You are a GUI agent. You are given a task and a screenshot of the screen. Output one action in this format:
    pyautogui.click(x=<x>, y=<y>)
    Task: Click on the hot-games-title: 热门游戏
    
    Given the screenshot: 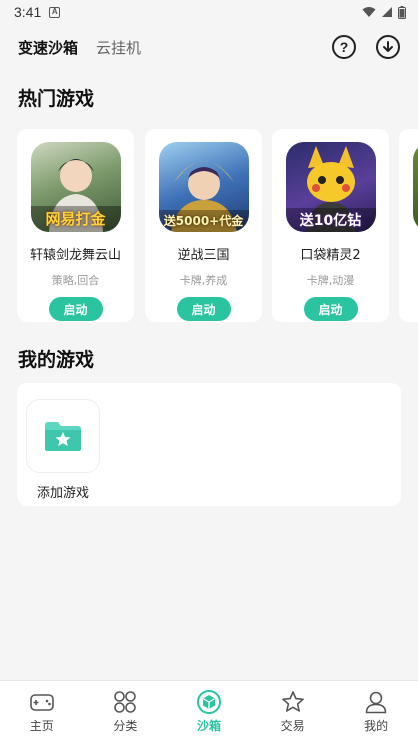 What is the action you would take?
    pyautogui.click(x=56, y=99)
    